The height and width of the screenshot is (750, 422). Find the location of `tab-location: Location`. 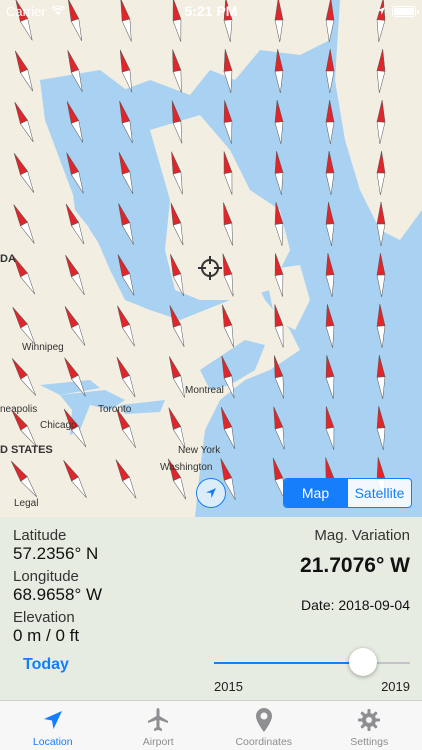

tab-location: Location is located at coordinates (53, 725).